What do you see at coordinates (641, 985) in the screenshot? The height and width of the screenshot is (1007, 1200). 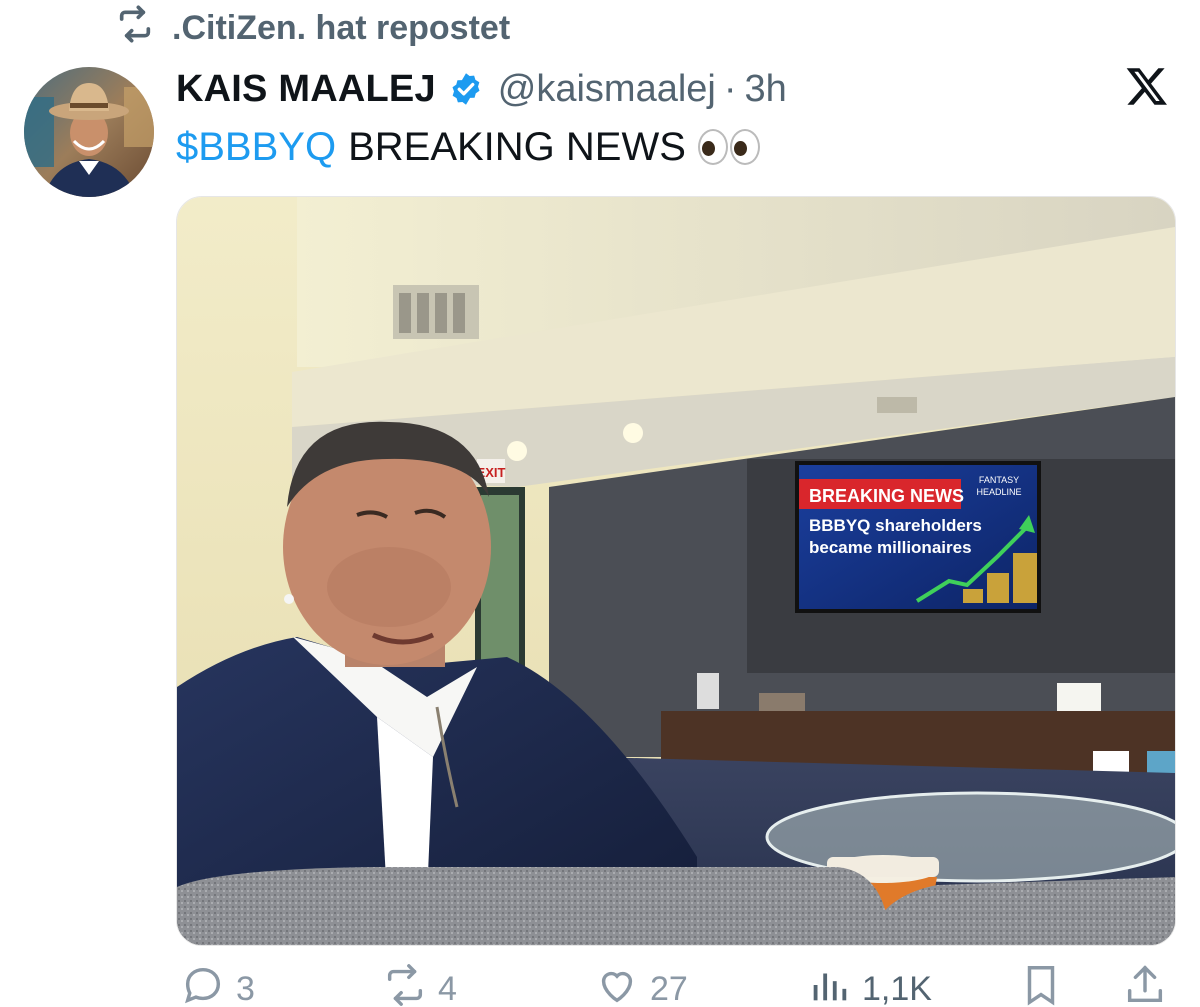 I see `like-button: 27` at bounding box center [641, 985].